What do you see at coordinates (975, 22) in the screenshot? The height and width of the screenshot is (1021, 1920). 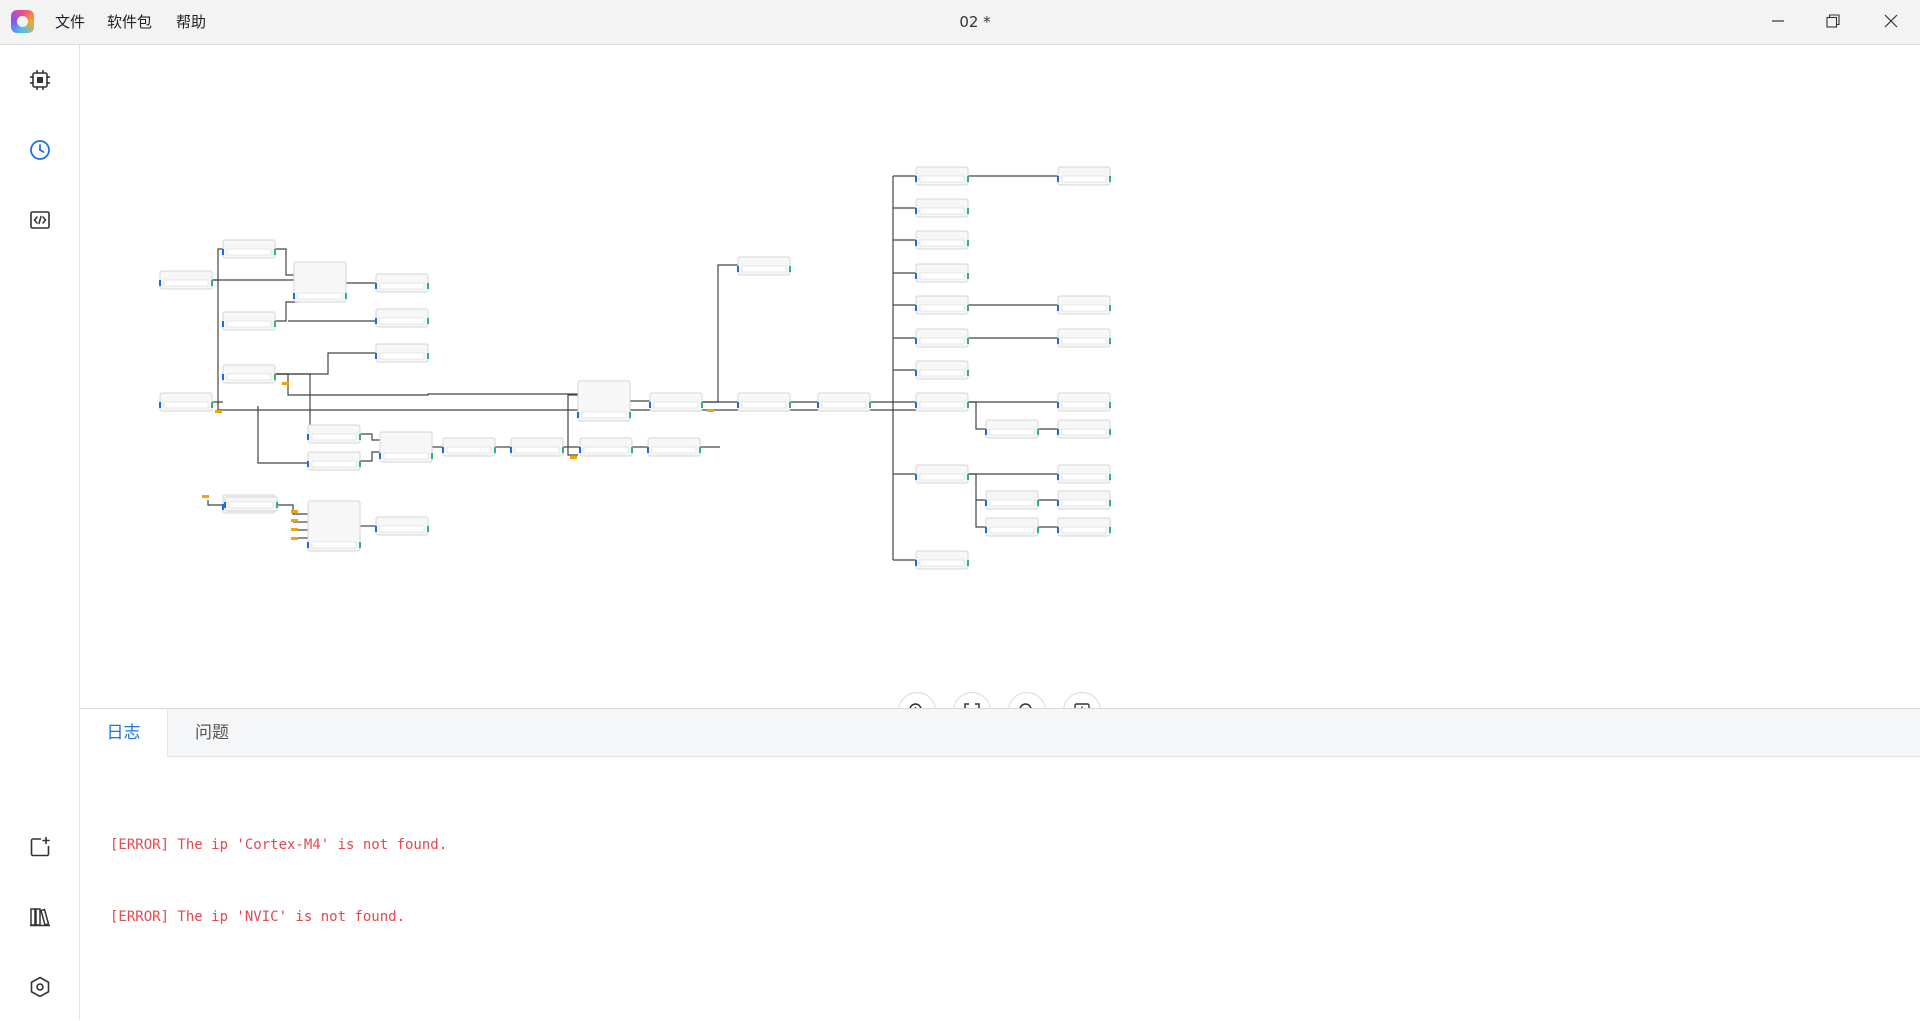 I see `window-title: 02 *` at bounding box center [975, 22].